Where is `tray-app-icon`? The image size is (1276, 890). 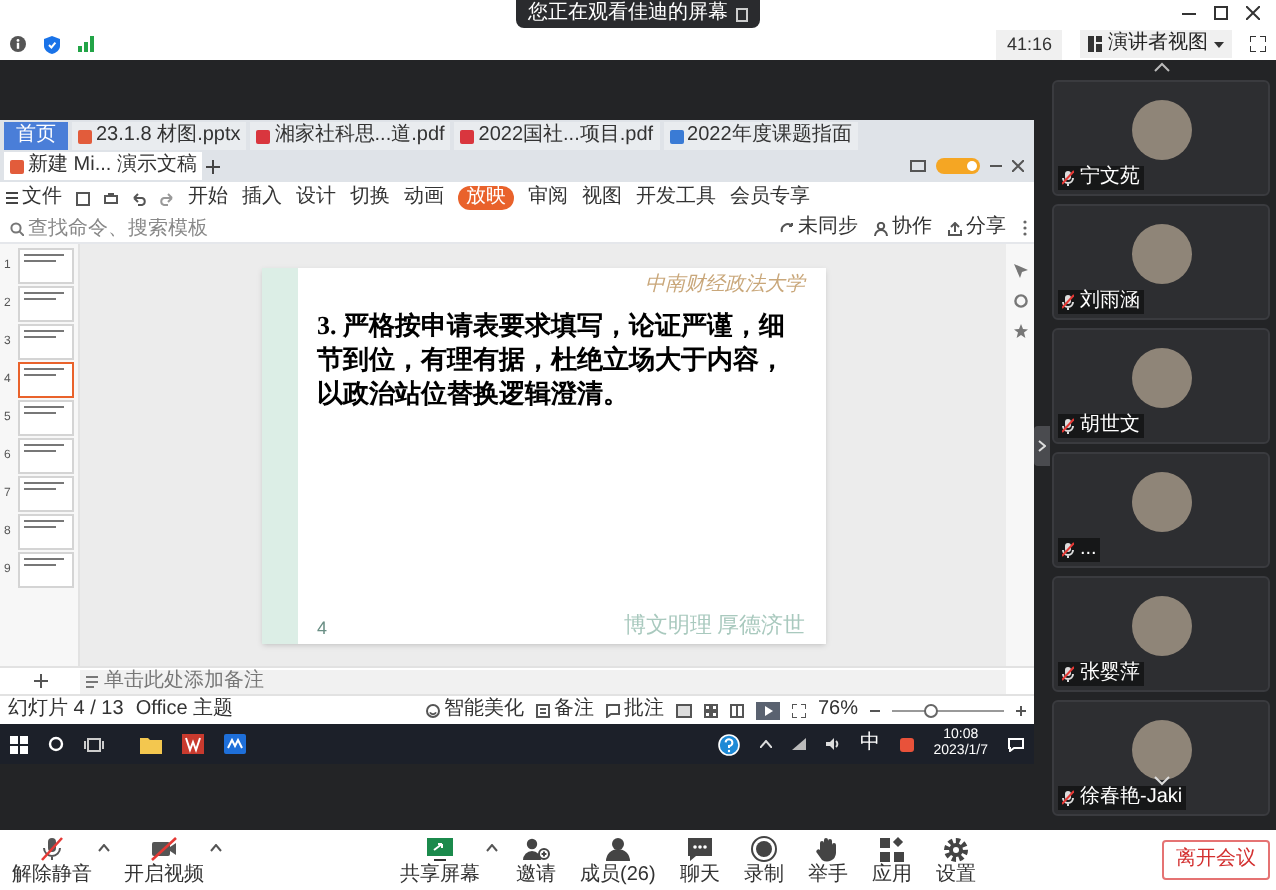 tray-app-icon is located at coordinates (906, 744).